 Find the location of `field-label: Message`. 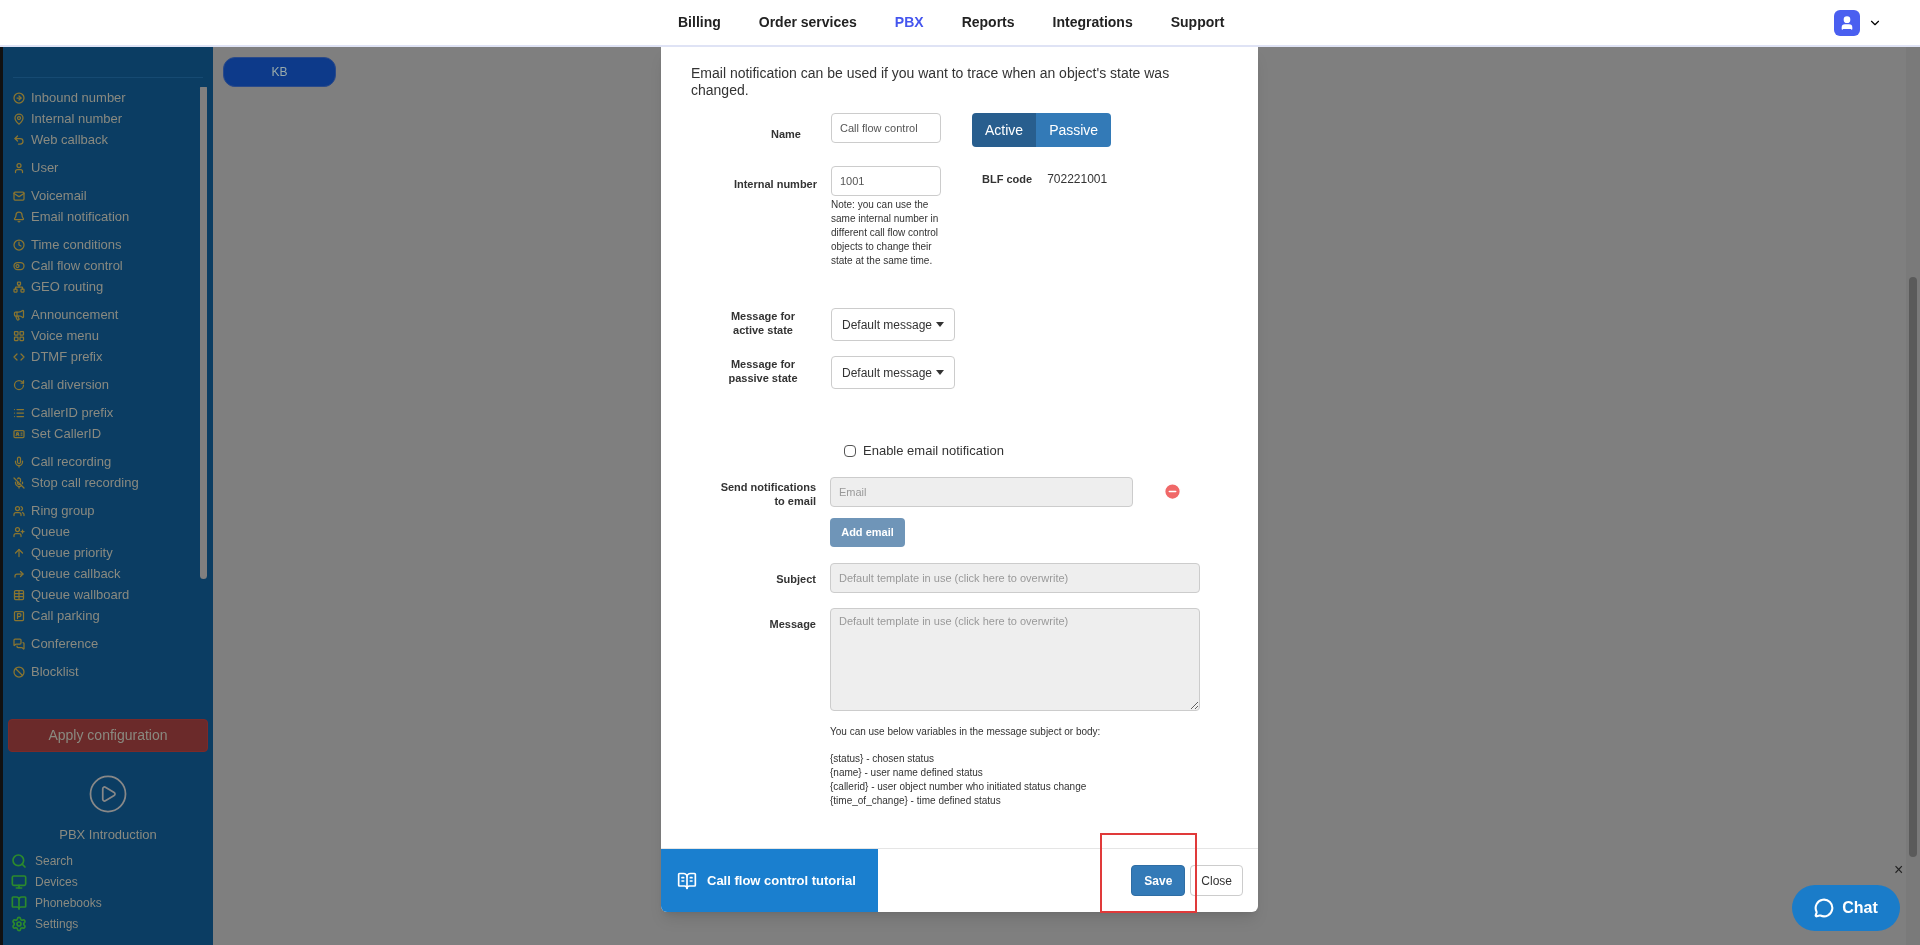

field-label: Message is located at coordinates (792, 623).